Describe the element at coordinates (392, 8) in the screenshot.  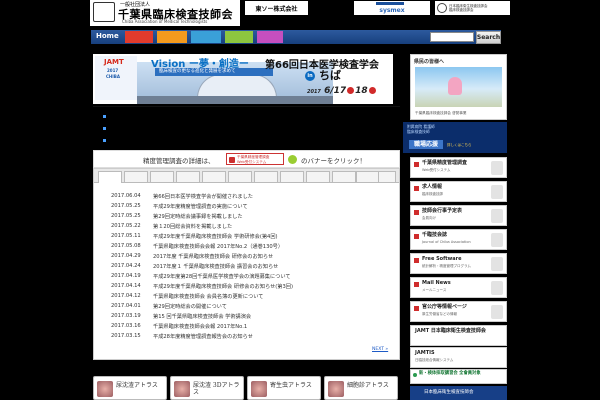
I see `sponsor-sysmex-banner: sysmex` at that location.